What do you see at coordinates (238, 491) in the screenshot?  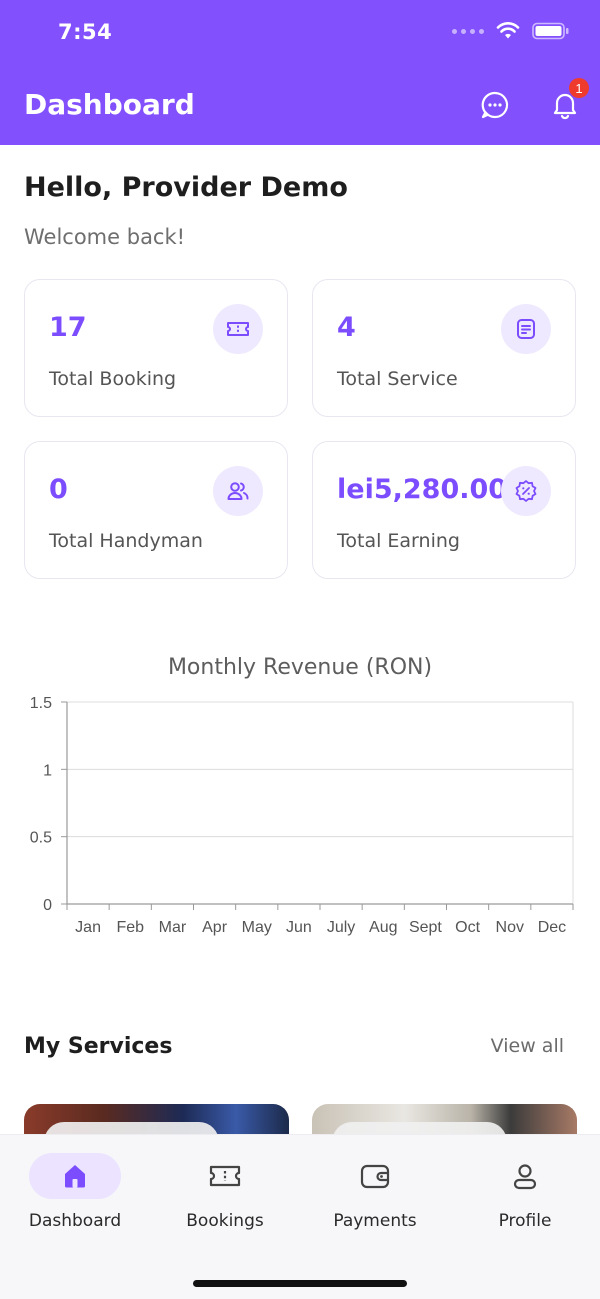 I see `users-icon` at bounding box center [238, 491].